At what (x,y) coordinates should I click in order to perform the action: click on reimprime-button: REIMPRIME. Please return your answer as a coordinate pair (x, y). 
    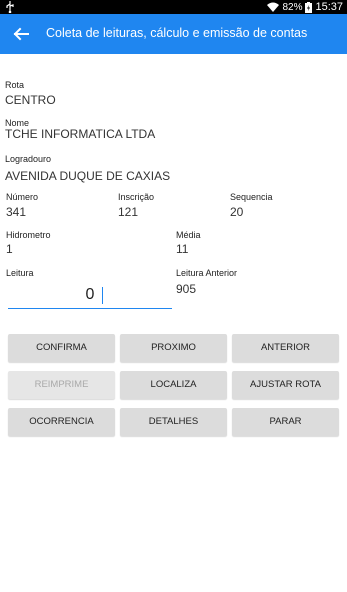
    Looking at the image, I should click on (61, 385).